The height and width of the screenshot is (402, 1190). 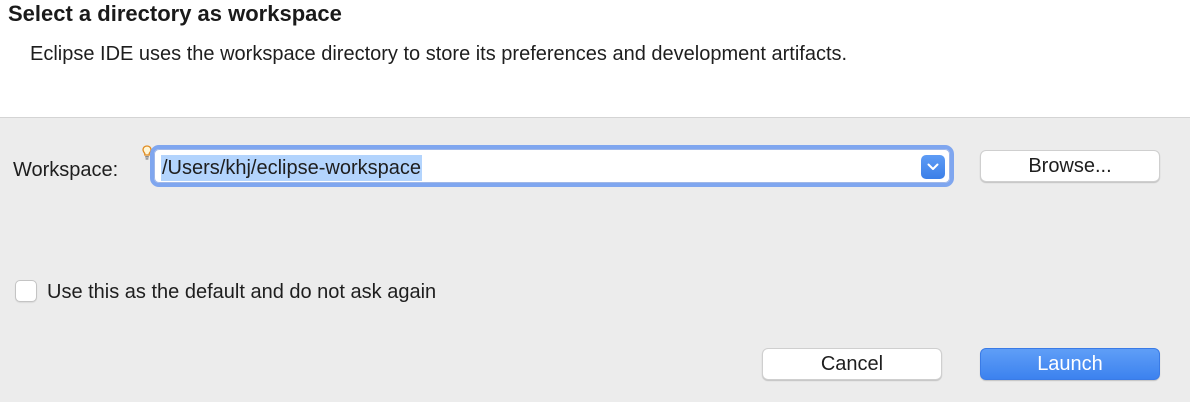 What do you see at coordinates (552, 166) in the screenshot?
I see `workspace-combo: /Users/khj/eclipse-workspace` at bounding box center [552, 166].